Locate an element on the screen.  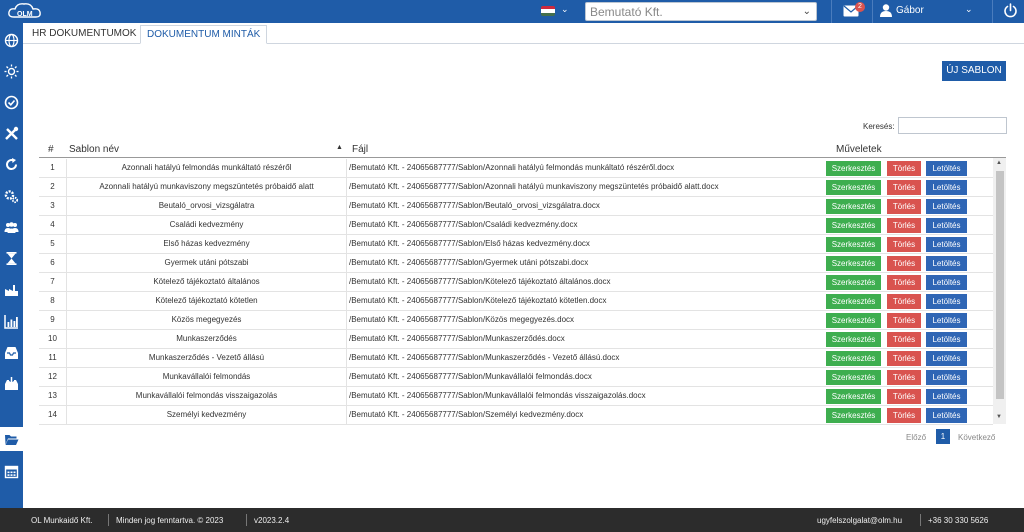
users-icon is located at coordinates (11, 227).